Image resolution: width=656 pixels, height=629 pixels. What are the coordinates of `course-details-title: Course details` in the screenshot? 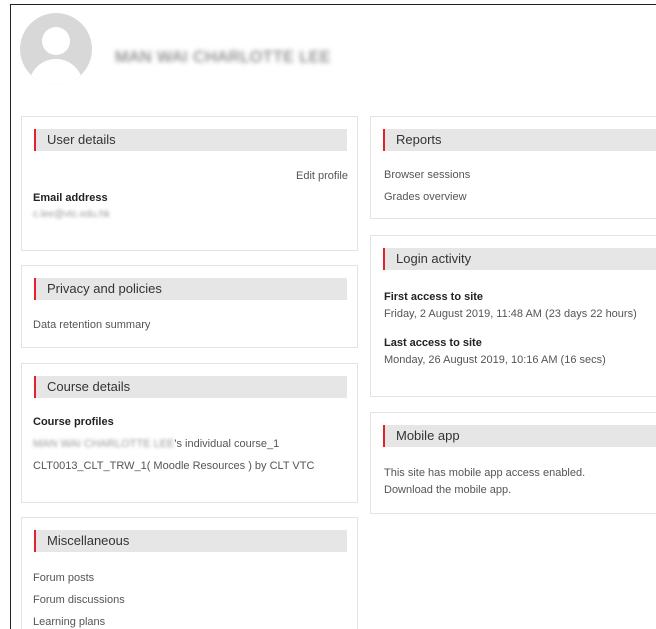 It's located at (89, 386).